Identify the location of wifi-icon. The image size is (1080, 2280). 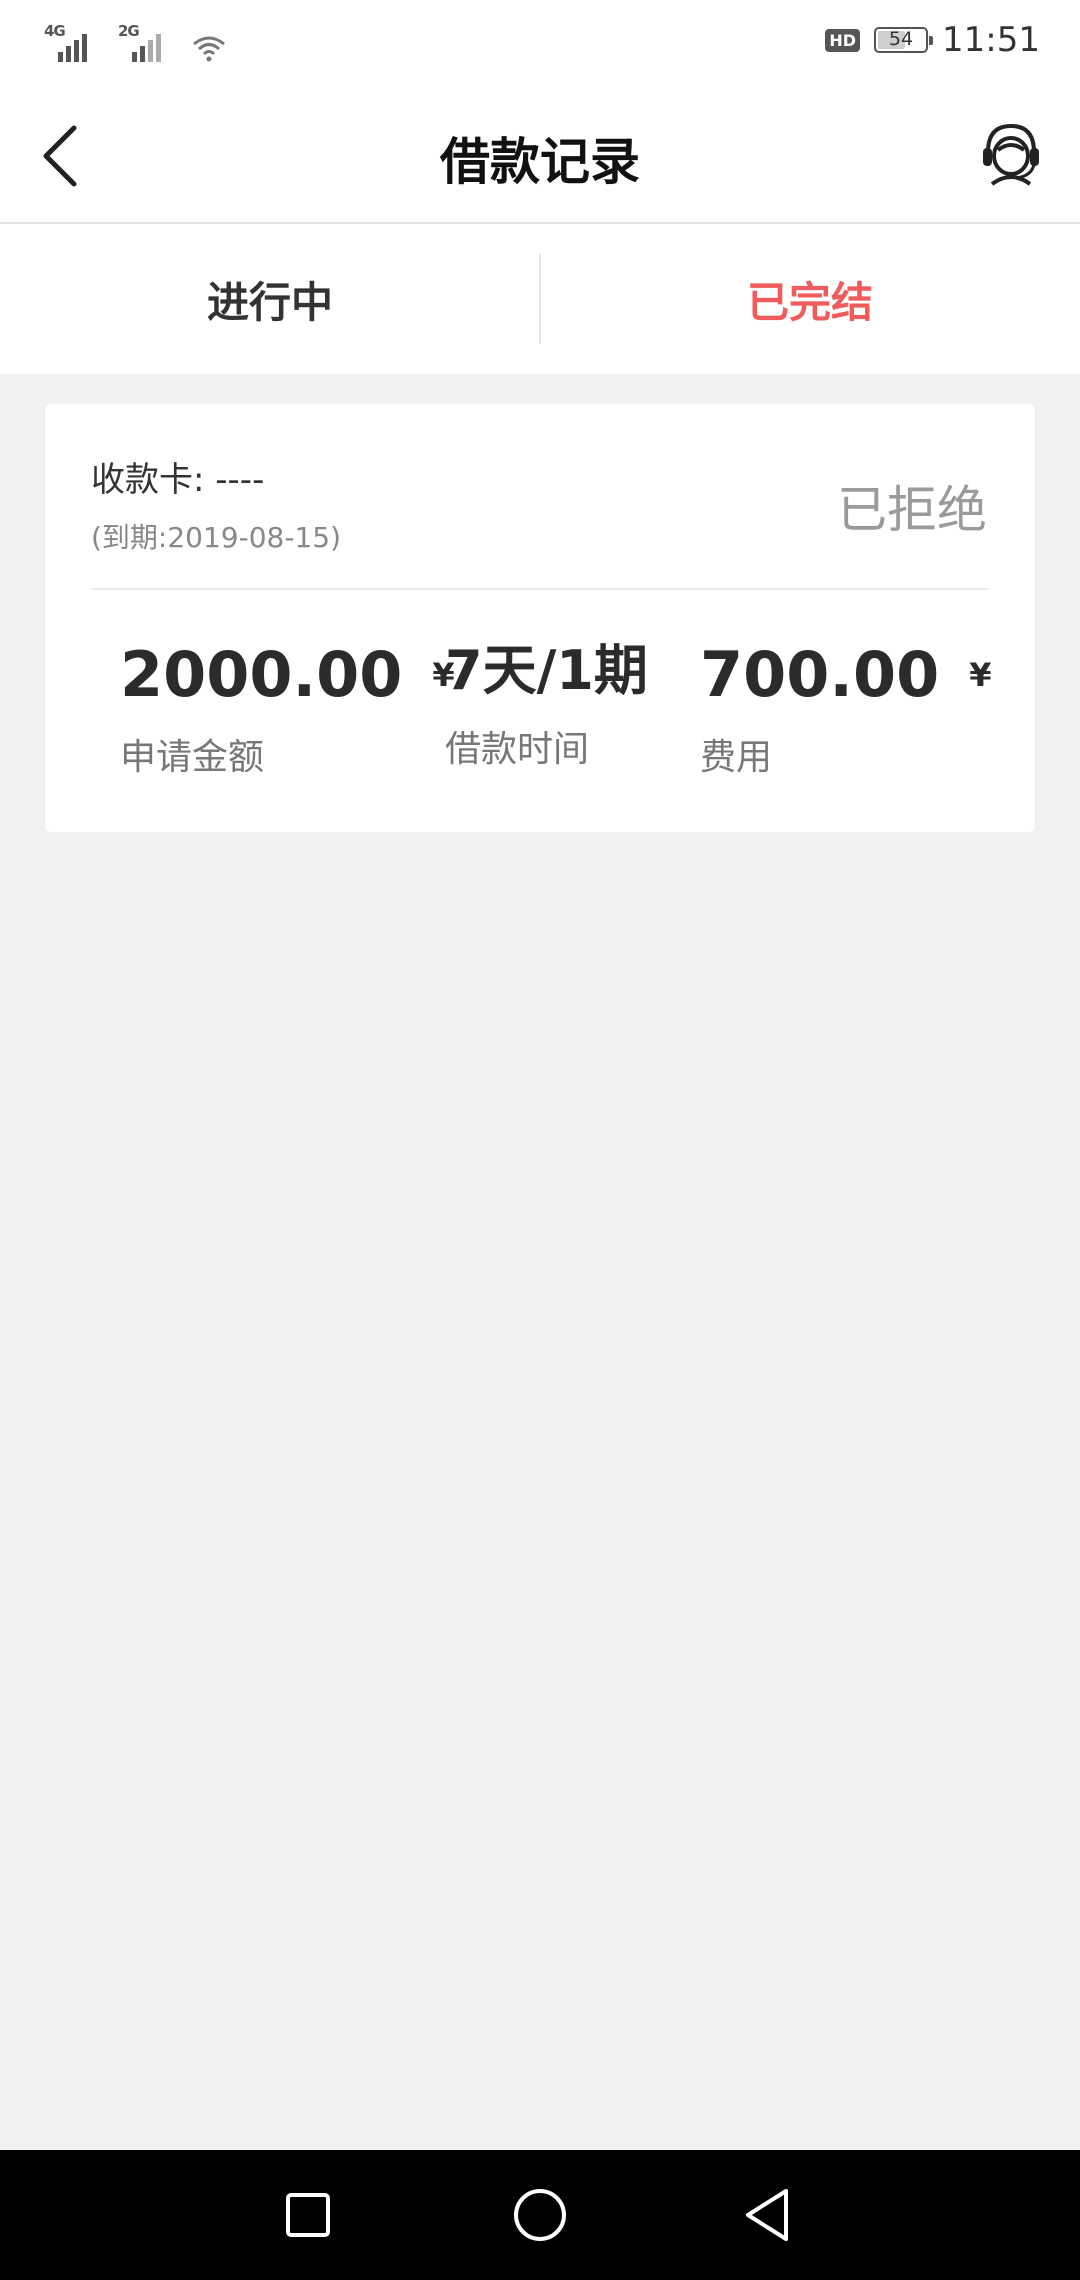
(209, 49).